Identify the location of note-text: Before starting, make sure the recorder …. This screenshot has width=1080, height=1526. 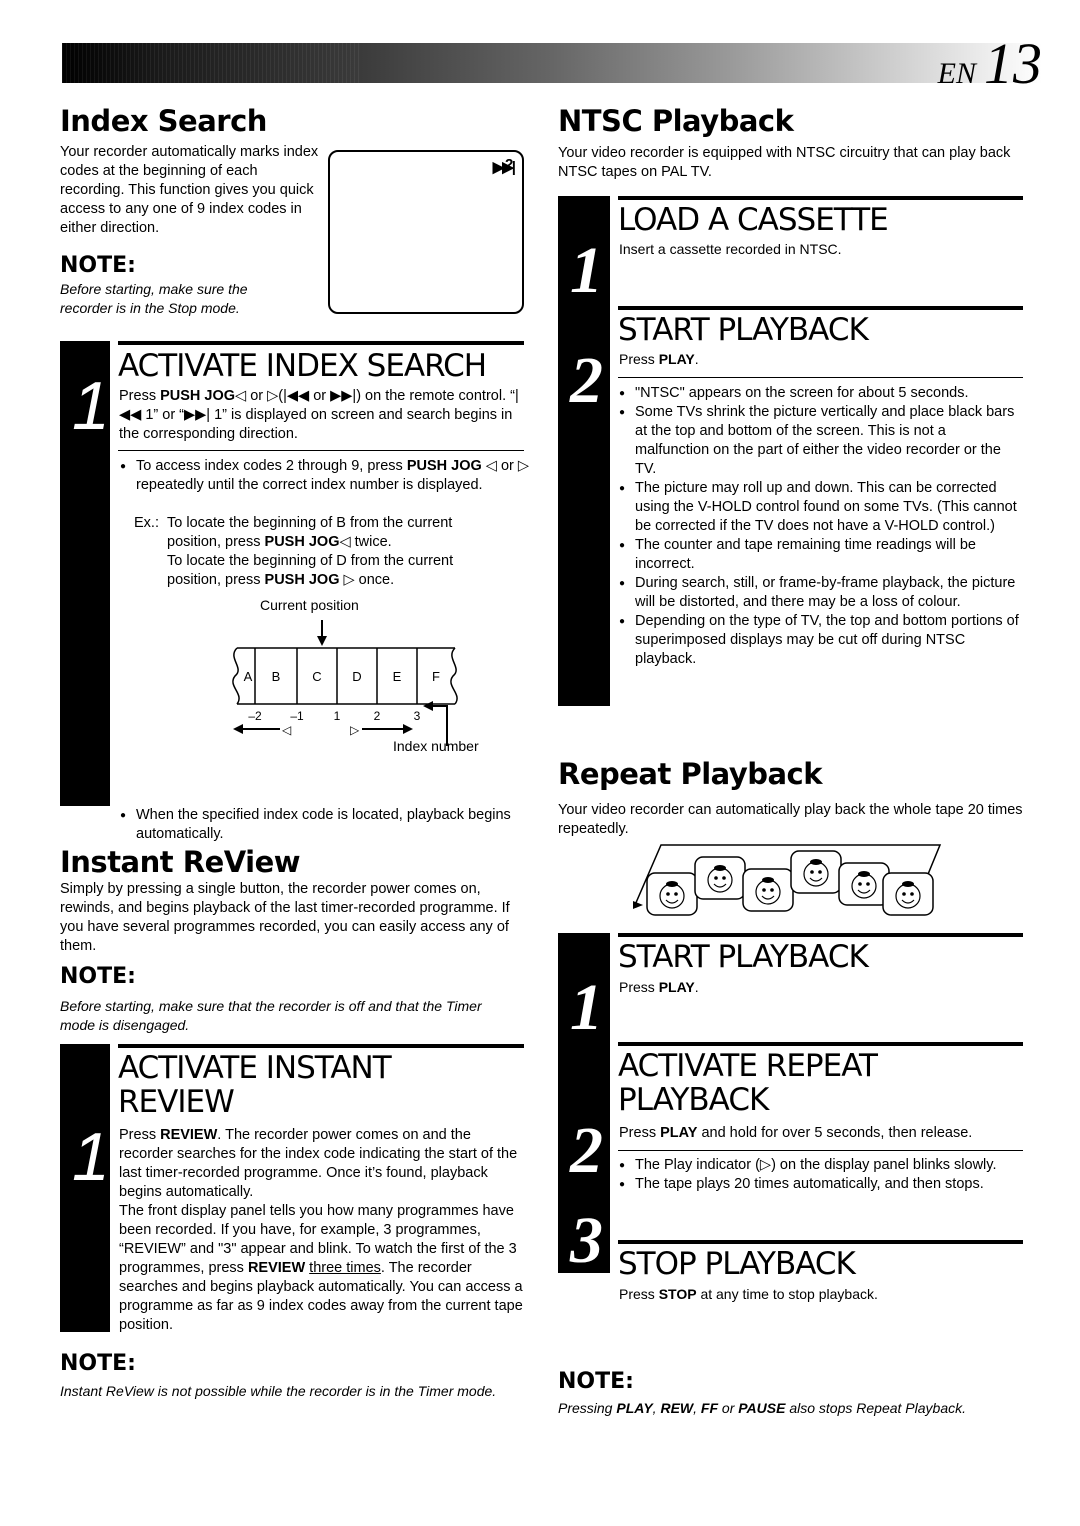
(154, 298).